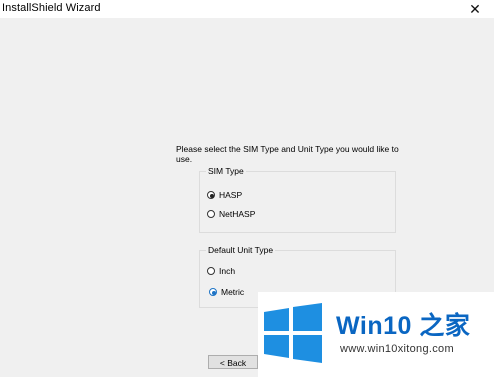 The width and height of the screenshot is (494, 377). What do you see at coordinates (247, 9) in the screenshot?
I see `title-bar: InstallShield Wizard ✕` at bounding box center [247, 9].